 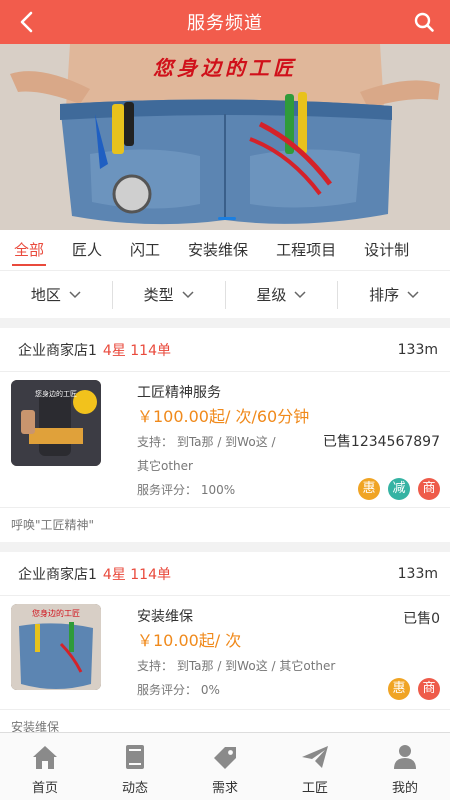 I want to click on filter-star: 星级, so click(x=281, y=294).